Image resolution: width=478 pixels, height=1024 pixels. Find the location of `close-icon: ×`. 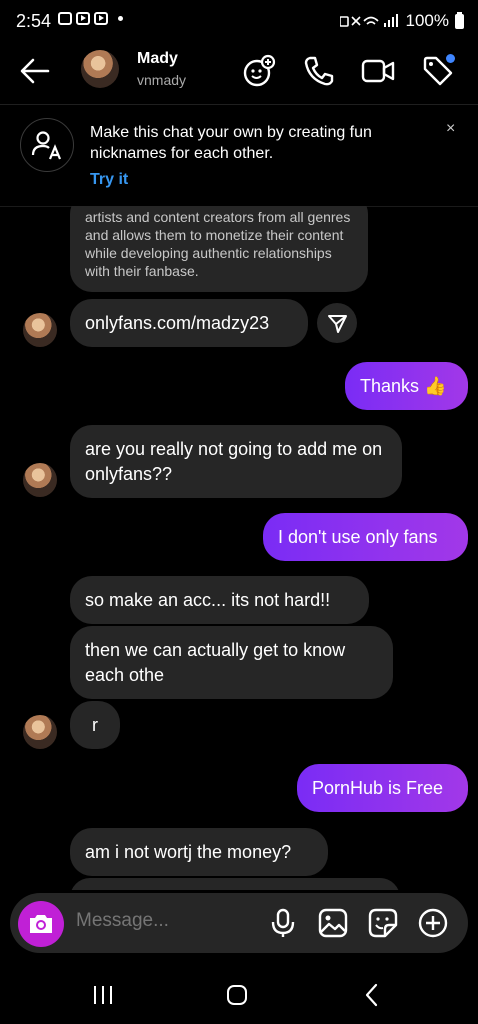

close-icon: × is located at coordinates (450, 129).